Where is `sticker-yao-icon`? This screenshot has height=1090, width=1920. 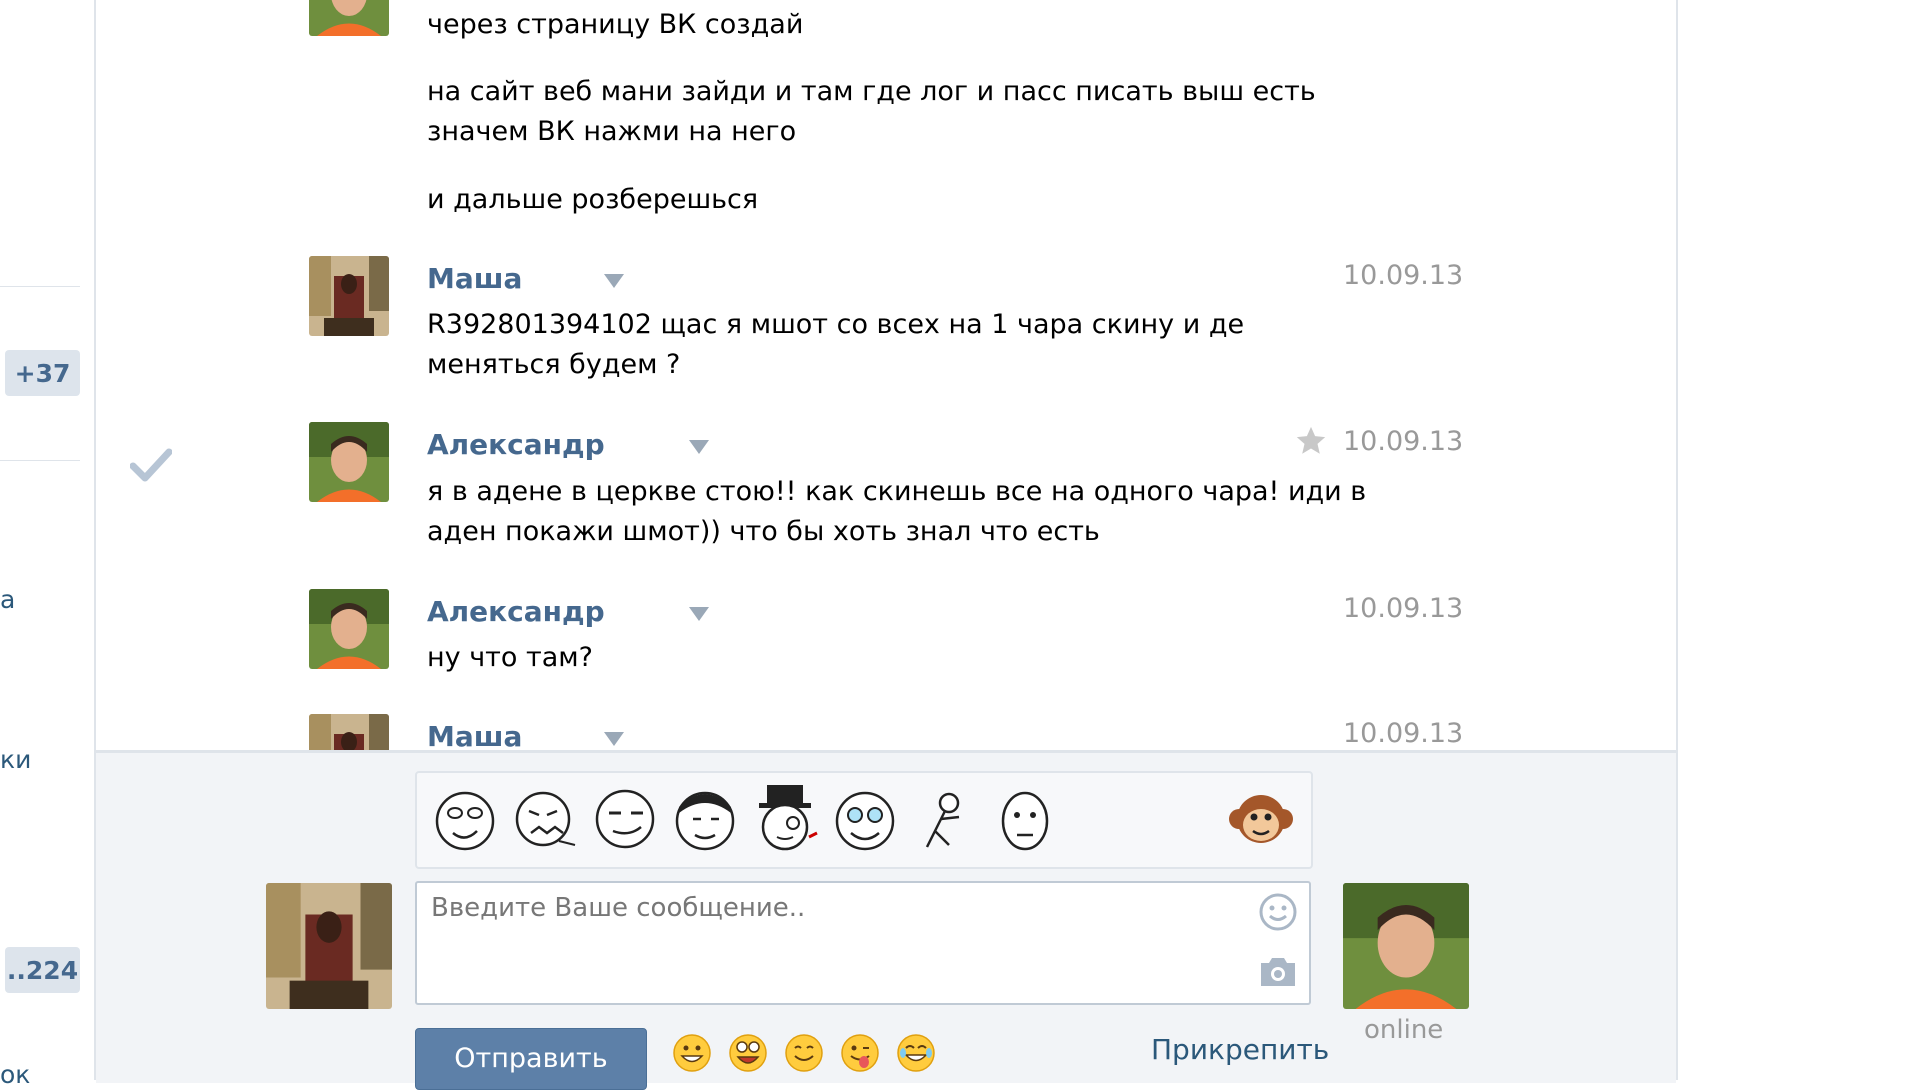 sticker-yao-icon is located at coordinates (705, 819).